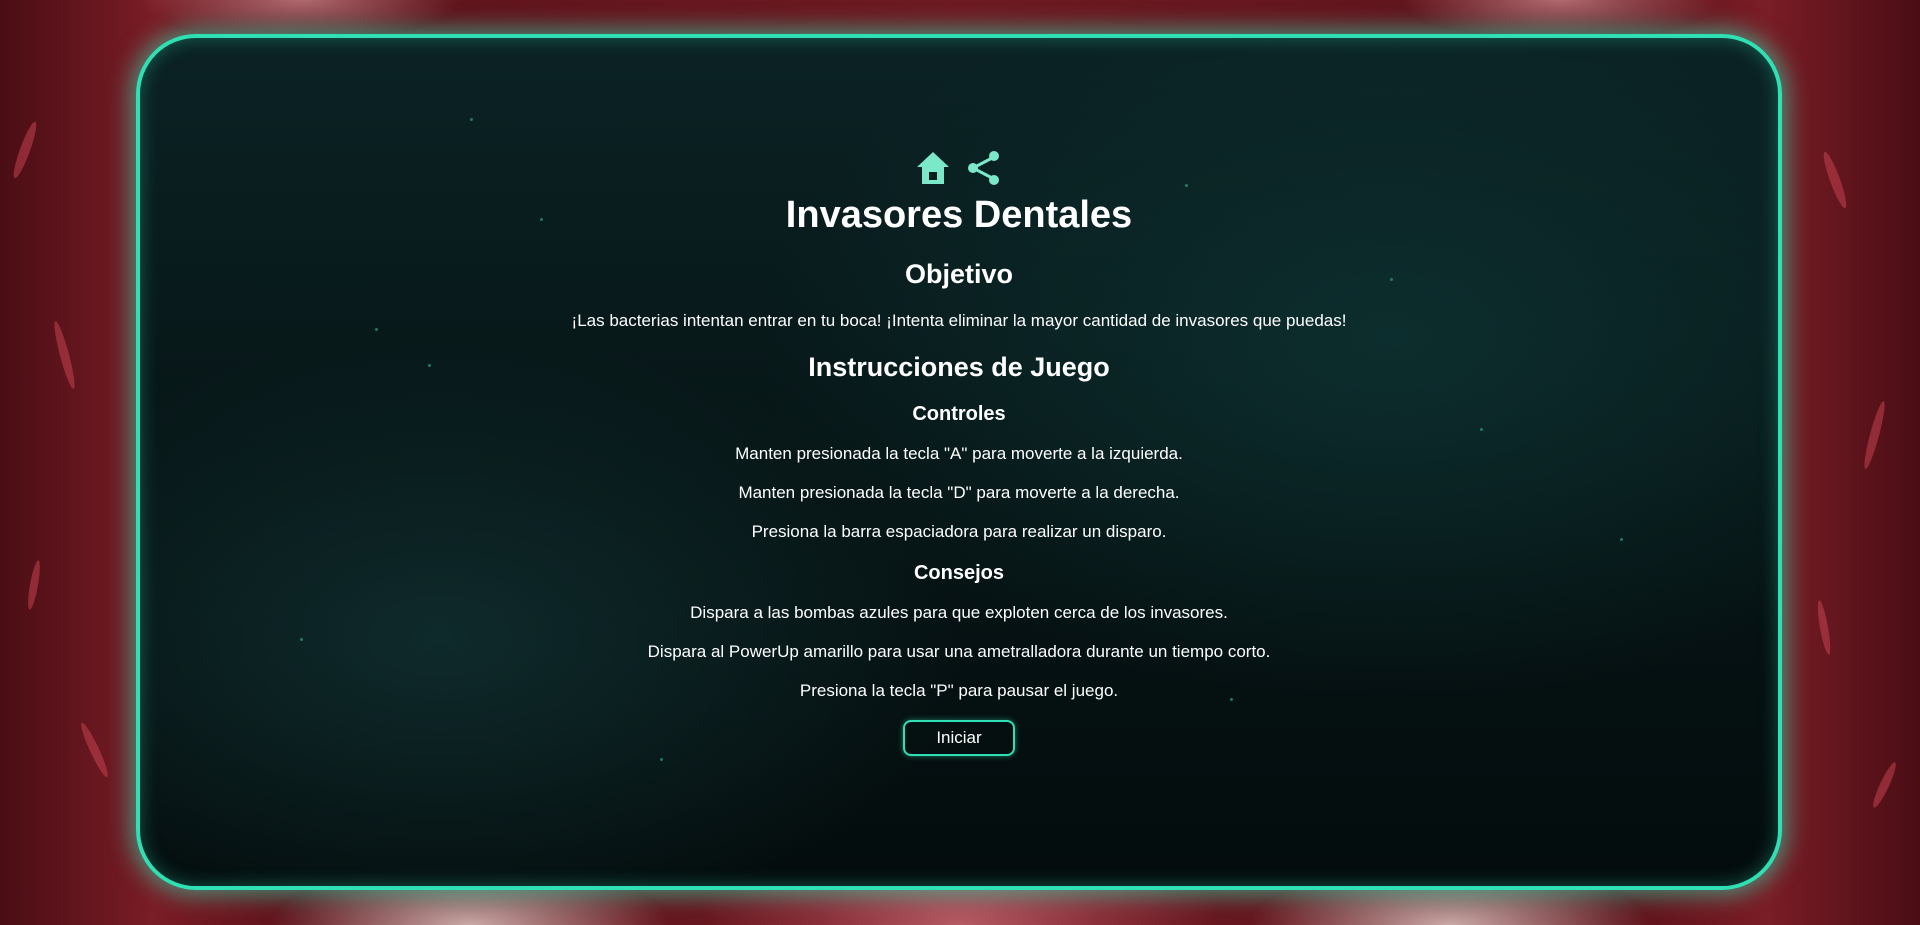 The image size is (1920, 925). Describe the element at coordinates (984, 168) in the screenshot. I see `share-icon` at that location.